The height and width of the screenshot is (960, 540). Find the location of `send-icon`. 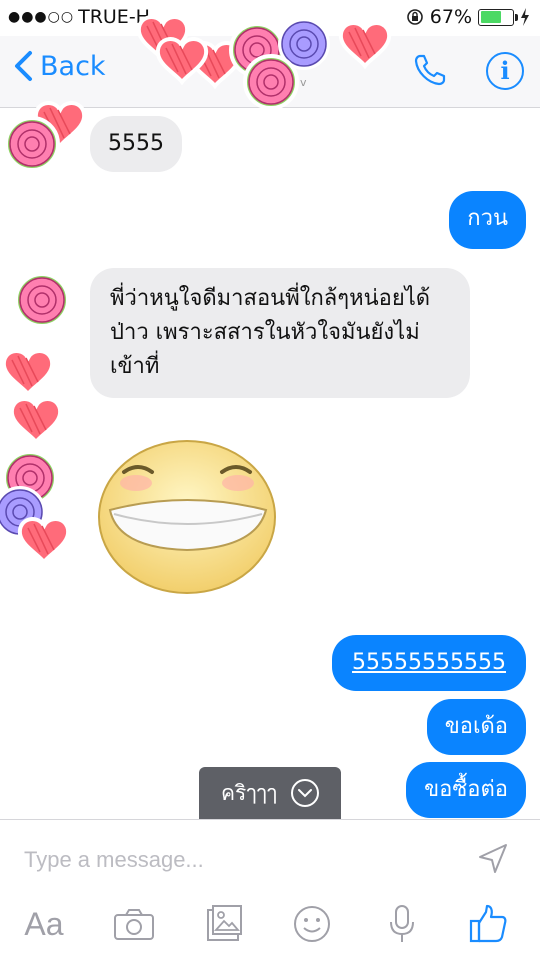

send-icon is located at coordinates (493, 859).